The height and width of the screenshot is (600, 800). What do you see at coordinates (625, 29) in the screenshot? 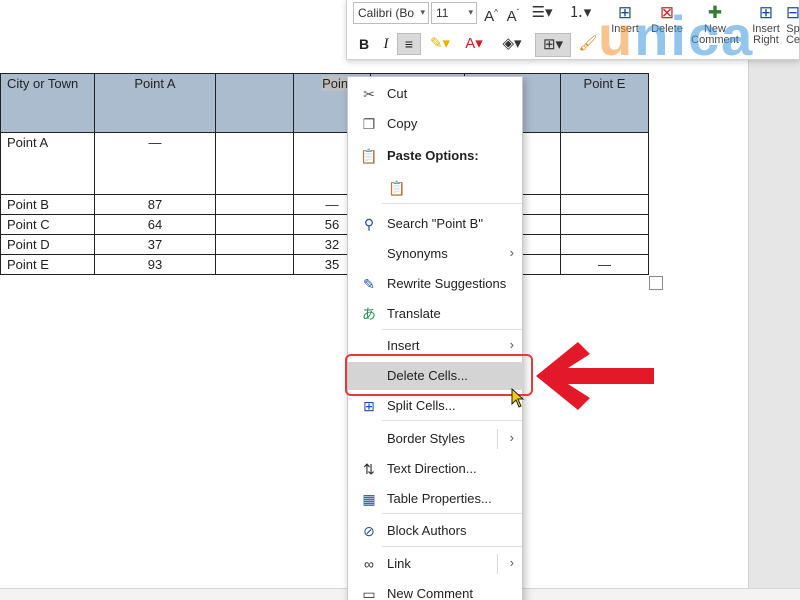
I see `insert-table-button: ⊞ Insert` at bounding box center [625, 29].